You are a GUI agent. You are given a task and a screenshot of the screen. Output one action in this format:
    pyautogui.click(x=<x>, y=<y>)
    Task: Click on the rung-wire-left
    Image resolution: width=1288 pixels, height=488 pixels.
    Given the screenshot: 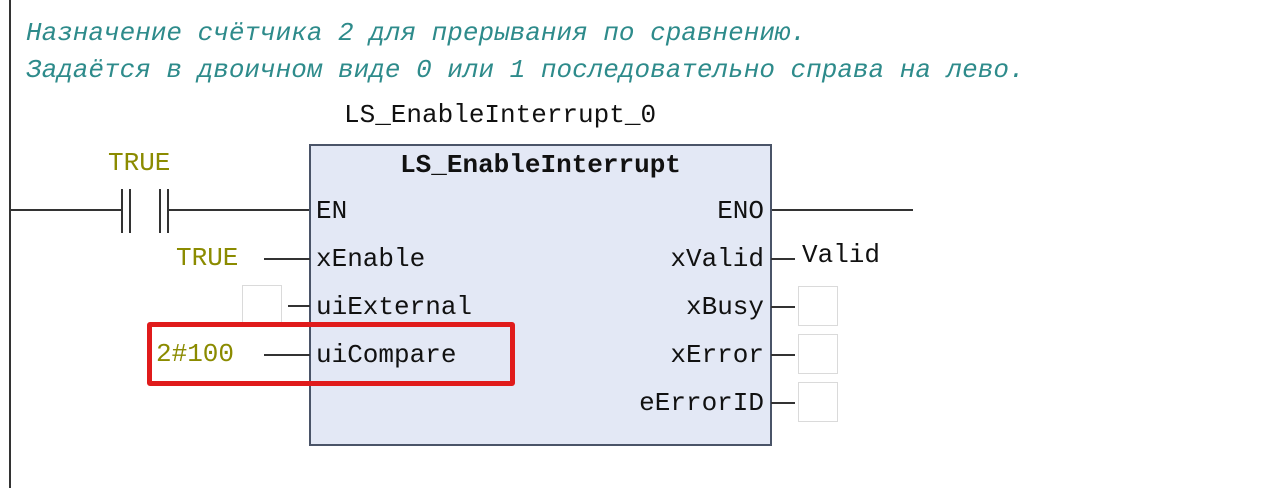 What is the action you would take?
    pyautogui.click(x=66, y=210)
    